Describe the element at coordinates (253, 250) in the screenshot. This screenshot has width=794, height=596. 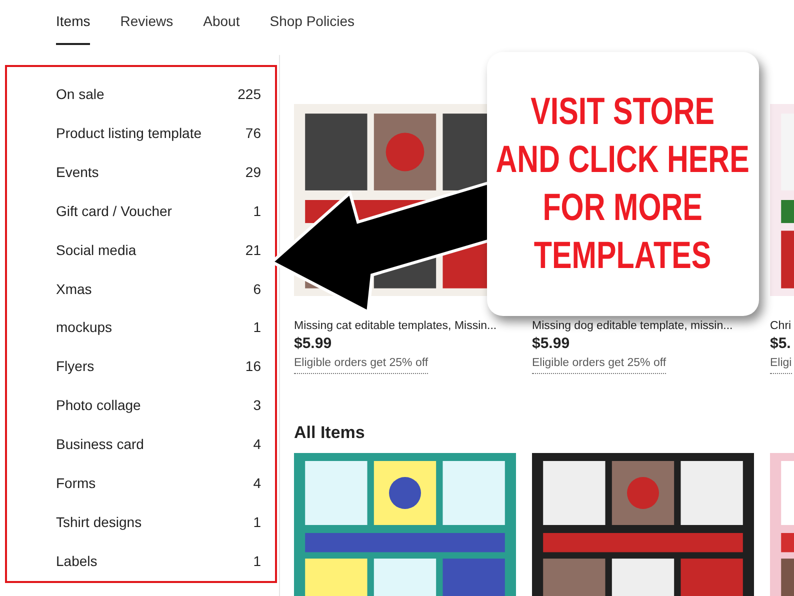
I see `category-count: 21` at that location.